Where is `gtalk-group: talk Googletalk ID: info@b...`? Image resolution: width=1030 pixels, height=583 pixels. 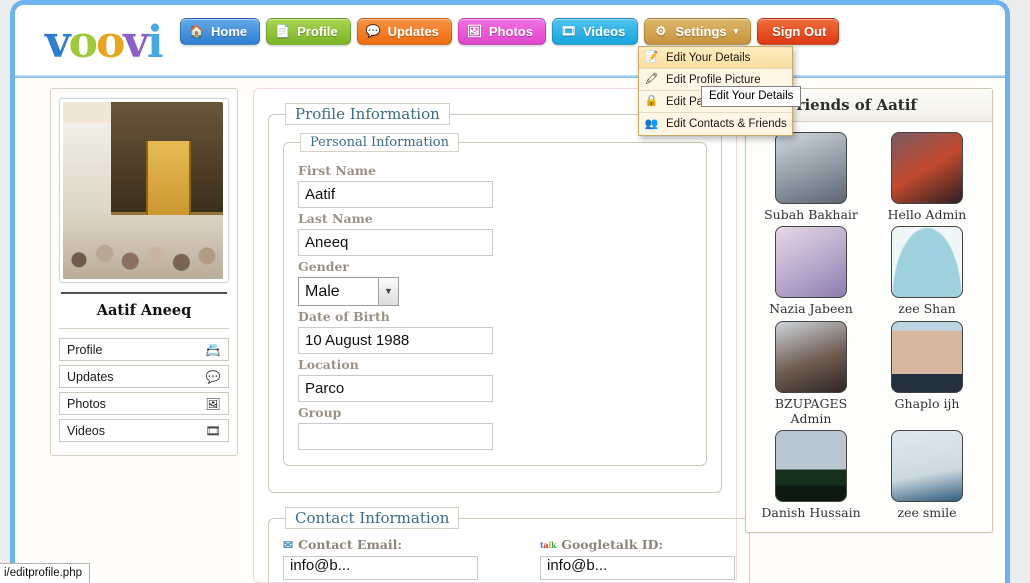
gtalk-group: talk Googletalk ID: info@b... is located at coordinates (637, 558).